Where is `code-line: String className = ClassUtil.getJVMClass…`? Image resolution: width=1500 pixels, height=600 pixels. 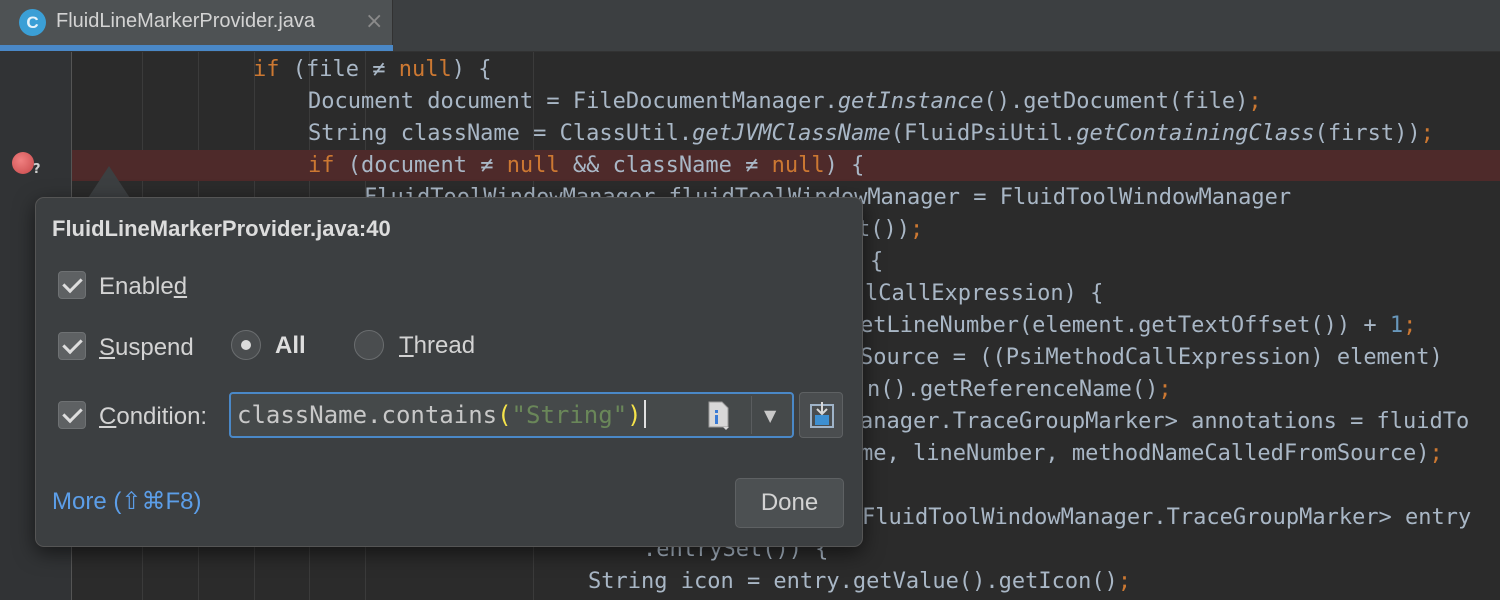 code-line: String className = ClassUtil.getJVMClass… is located at coordinates (871, 133).